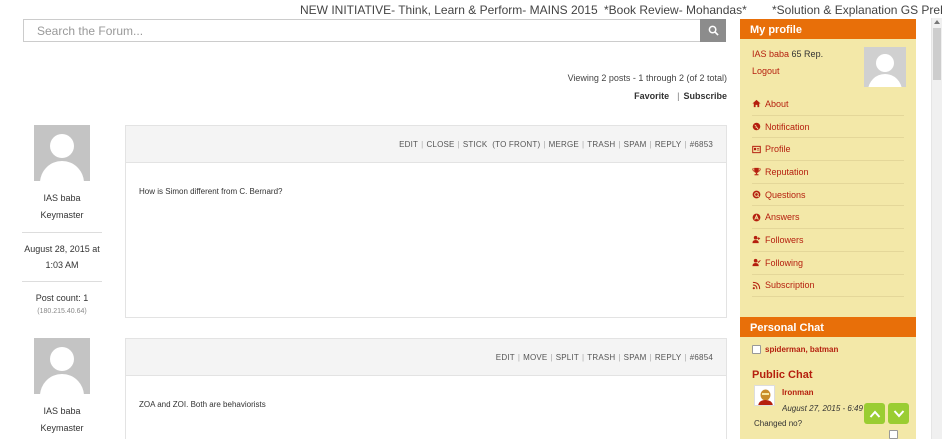 This screenshot has height=439, width=942. Describe the element at coordinates (516, 144) in the screenshot. I see `stick-to-front-link: (TO FRONT)` at that location.